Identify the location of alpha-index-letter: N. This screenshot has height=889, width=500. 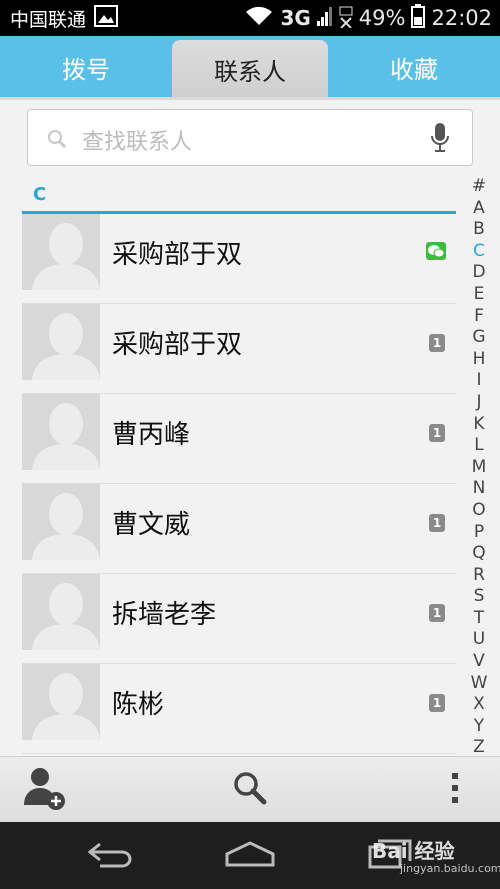
(479, 489).